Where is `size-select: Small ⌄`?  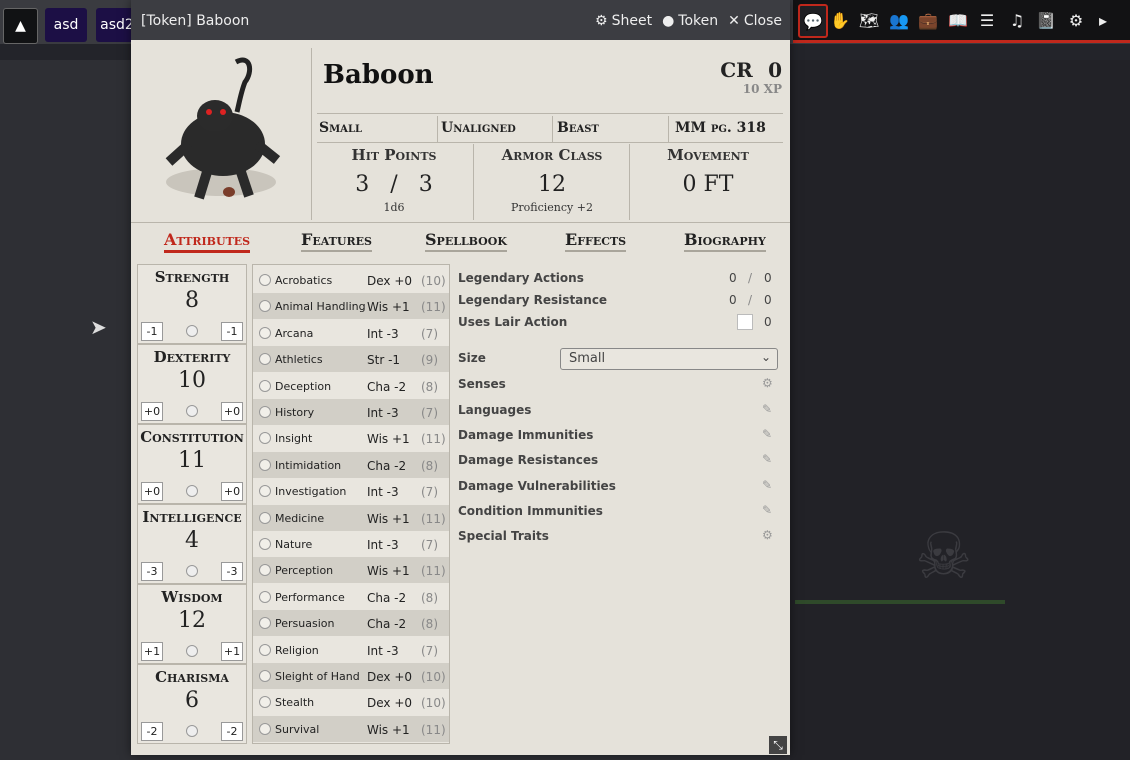
size-select: Small ⌄ is located at coordinates (669, 359).